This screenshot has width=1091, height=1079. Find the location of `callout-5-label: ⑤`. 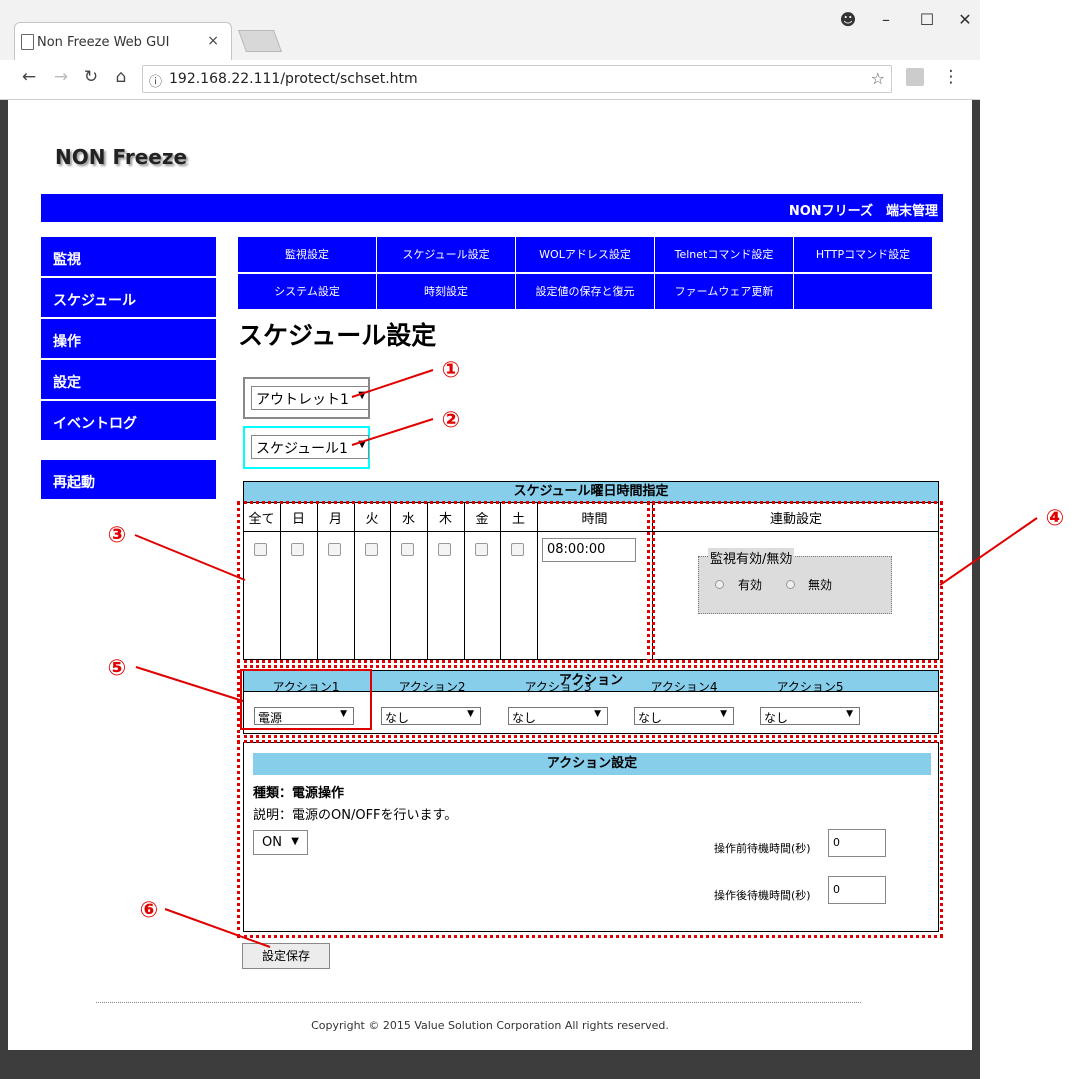

callout-5-label: ⑤ is located at coordinates (117, 668).